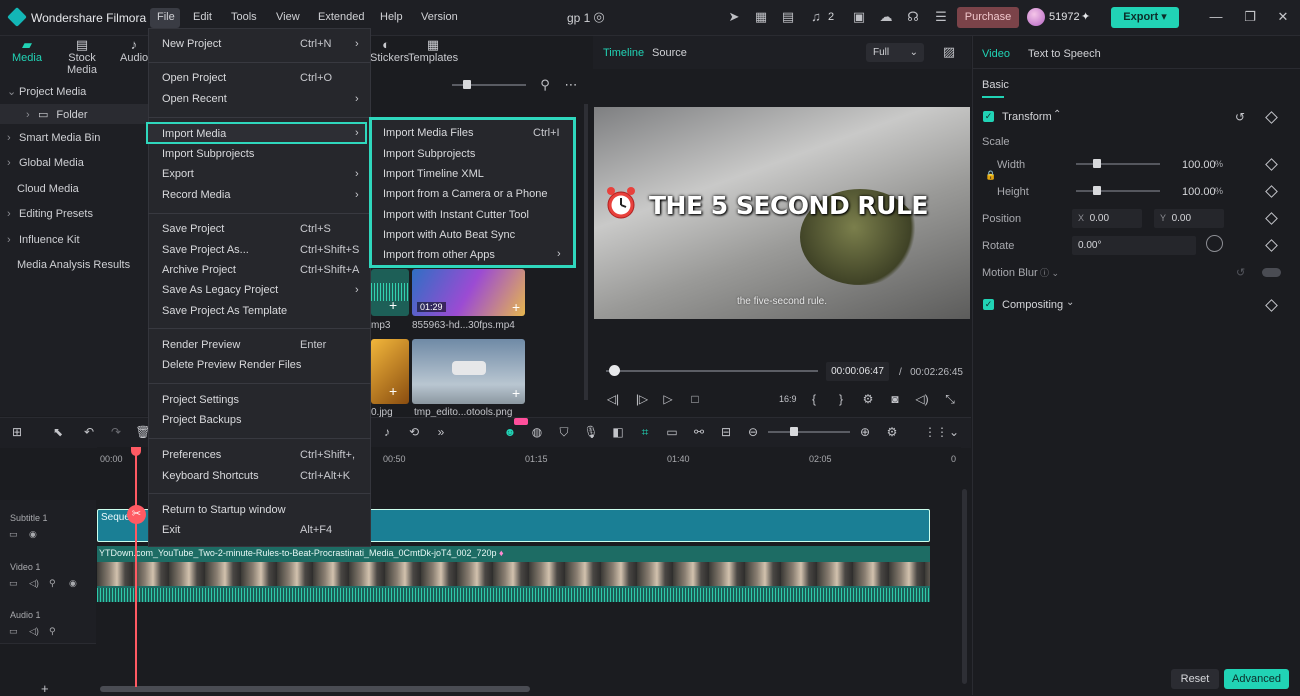 The image size is (1300, 696). What do you see at coordinates (1216, 17) in the screenshot?
I see `minimize-icon: —` at bounding box center [1216, 17].